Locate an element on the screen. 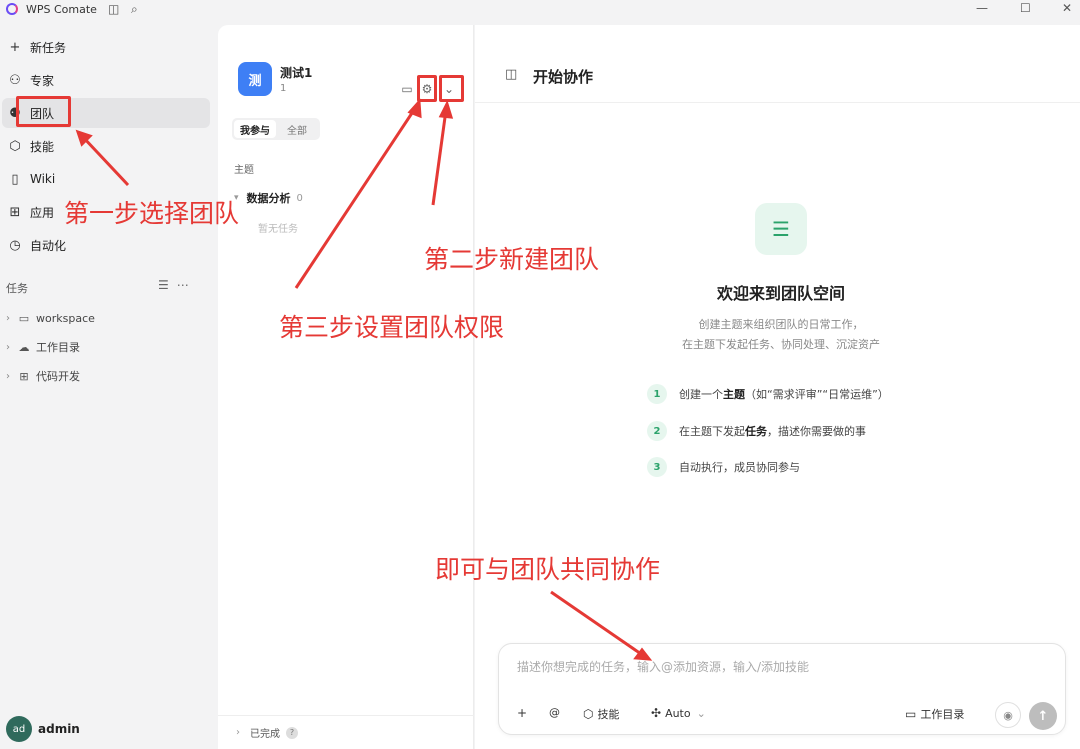 The image size is (1080, 749). annotation-step1: 第一步选择团队 is located at coordinates (152, 213).